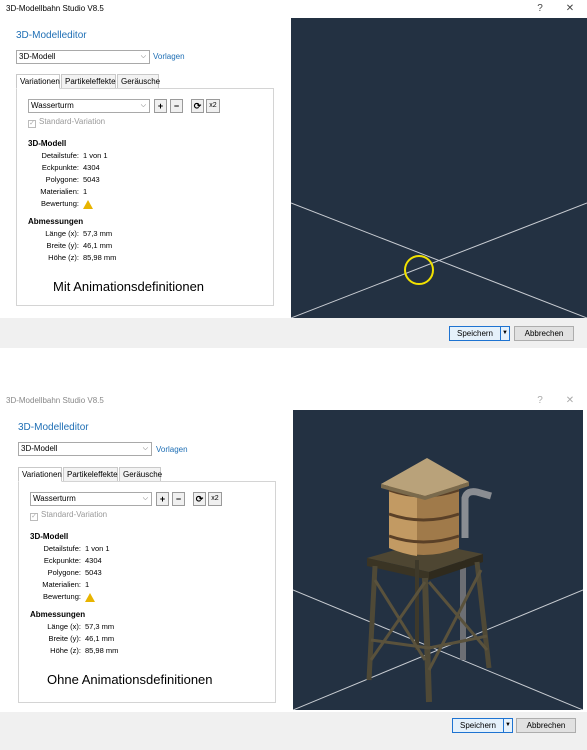  I want to click on title-bar: 3D-Modellbahn Studio V8.5 ? ✕, so click(293, 401).